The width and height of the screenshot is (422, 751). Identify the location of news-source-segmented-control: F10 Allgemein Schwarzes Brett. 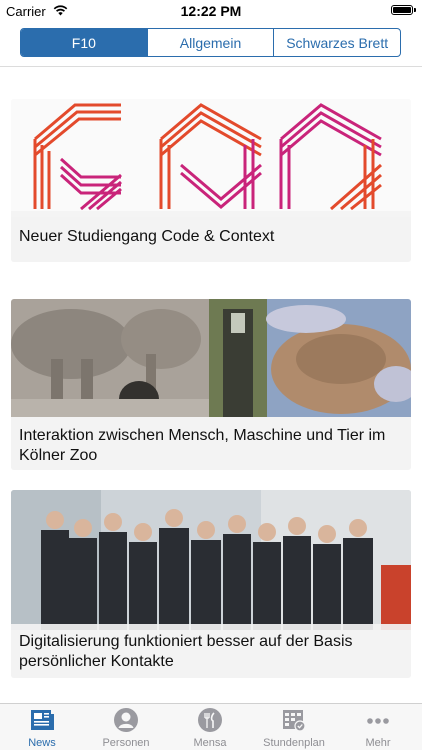
(210, 42).